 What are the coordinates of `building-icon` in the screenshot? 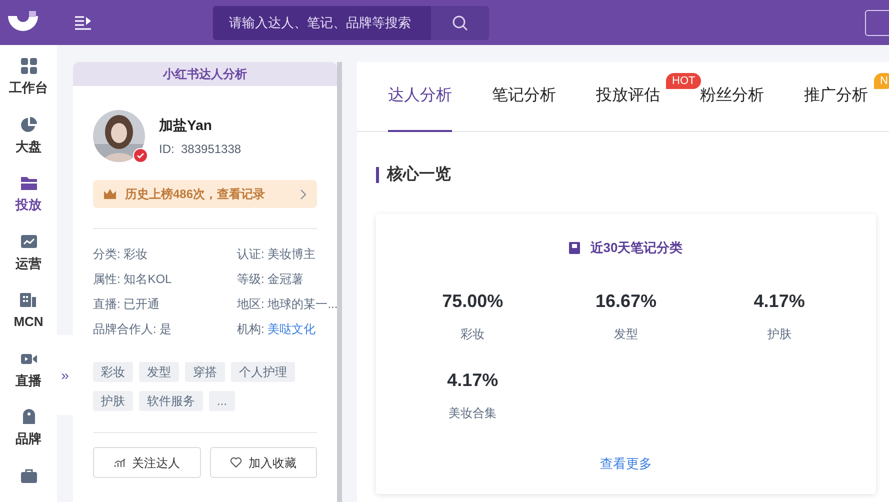 It's located at (28, 300).